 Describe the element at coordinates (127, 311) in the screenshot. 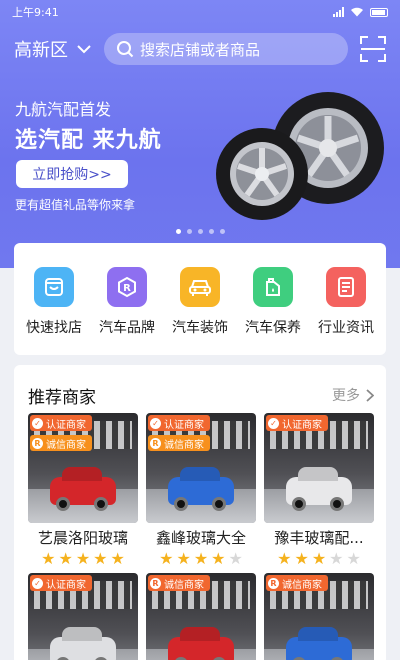

I see `category-item: R 汽车品牌` at that location.